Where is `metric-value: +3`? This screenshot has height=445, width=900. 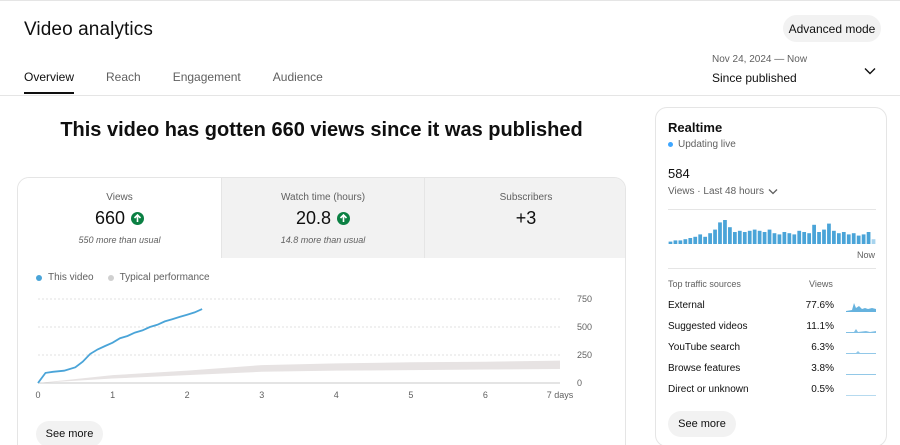
metric-value: +3 is located at coordinates (526, 218).